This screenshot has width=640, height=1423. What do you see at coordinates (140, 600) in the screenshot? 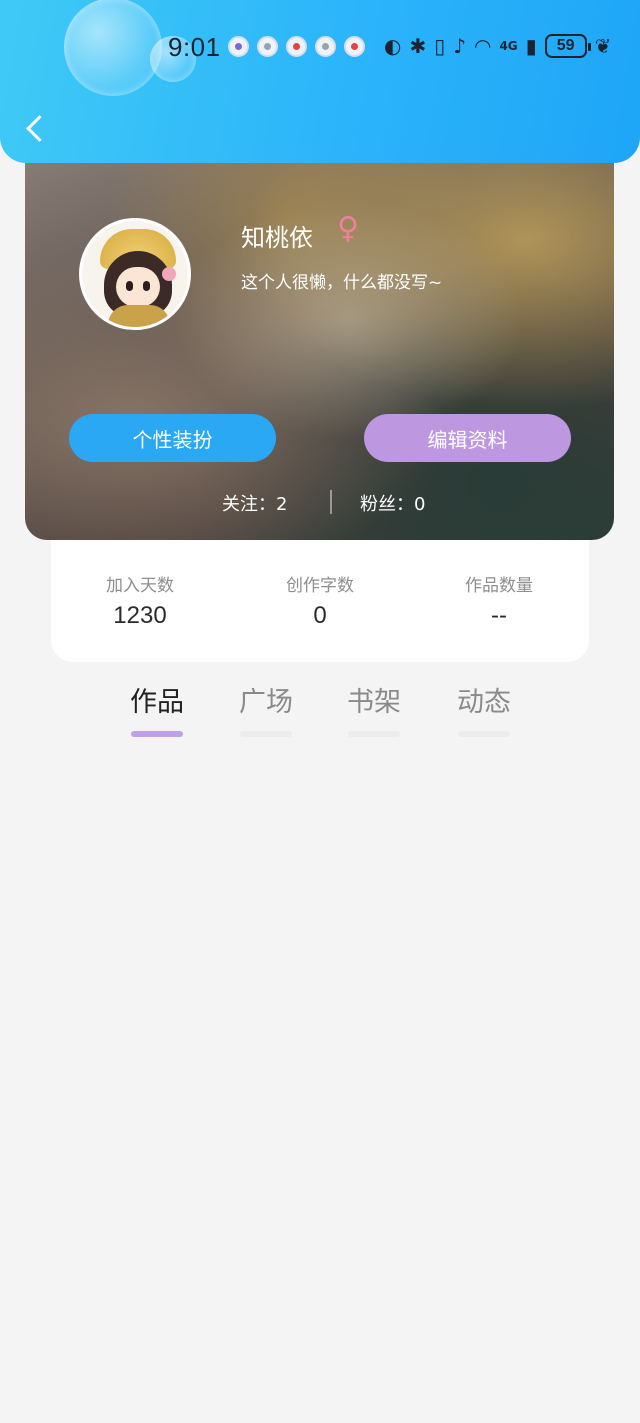
I see `stat-join-days: 加入天数 1230` at bounding box center [140, 600].